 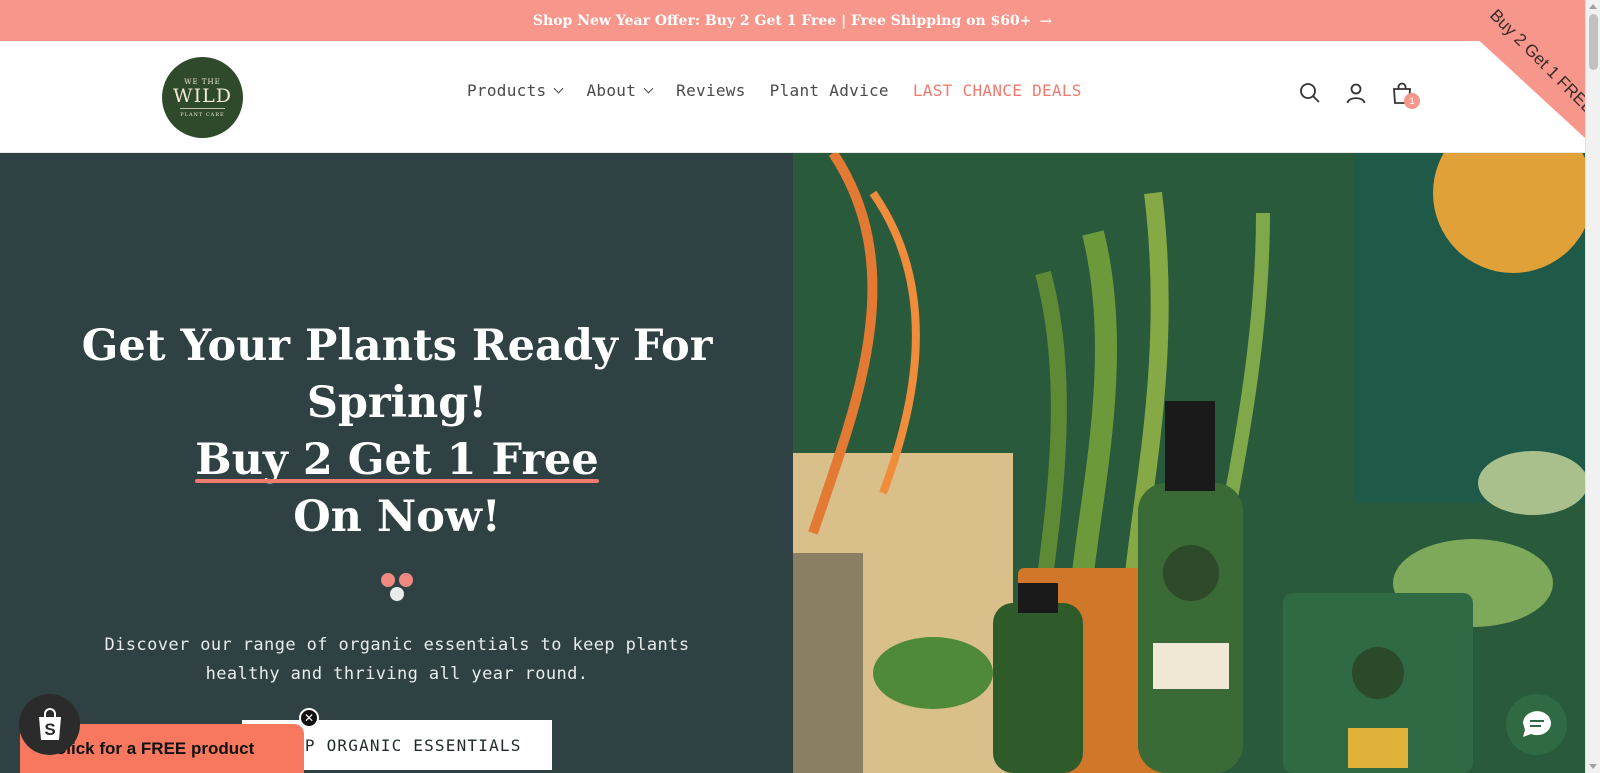 I want to click on brand-logo: WE THE WILD PLANT CARE, so click(x=202, y=97).